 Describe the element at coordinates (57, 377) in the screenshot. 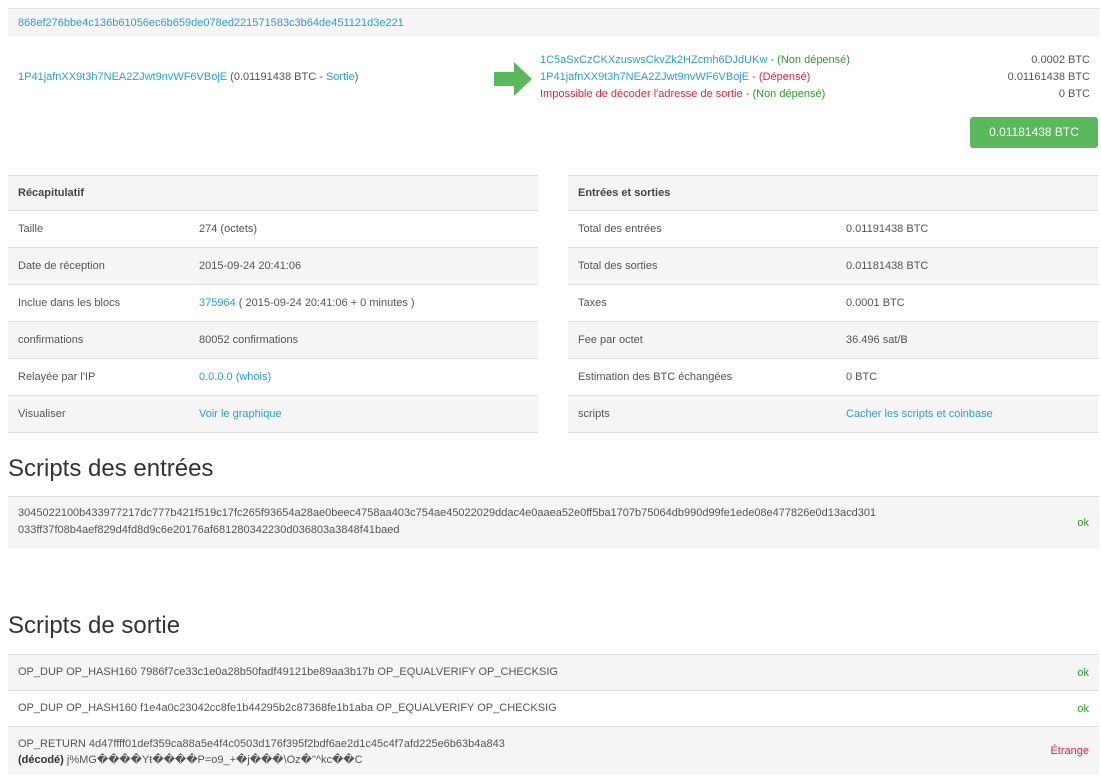

I see `row-label: Relayée par l'IP` at that location.